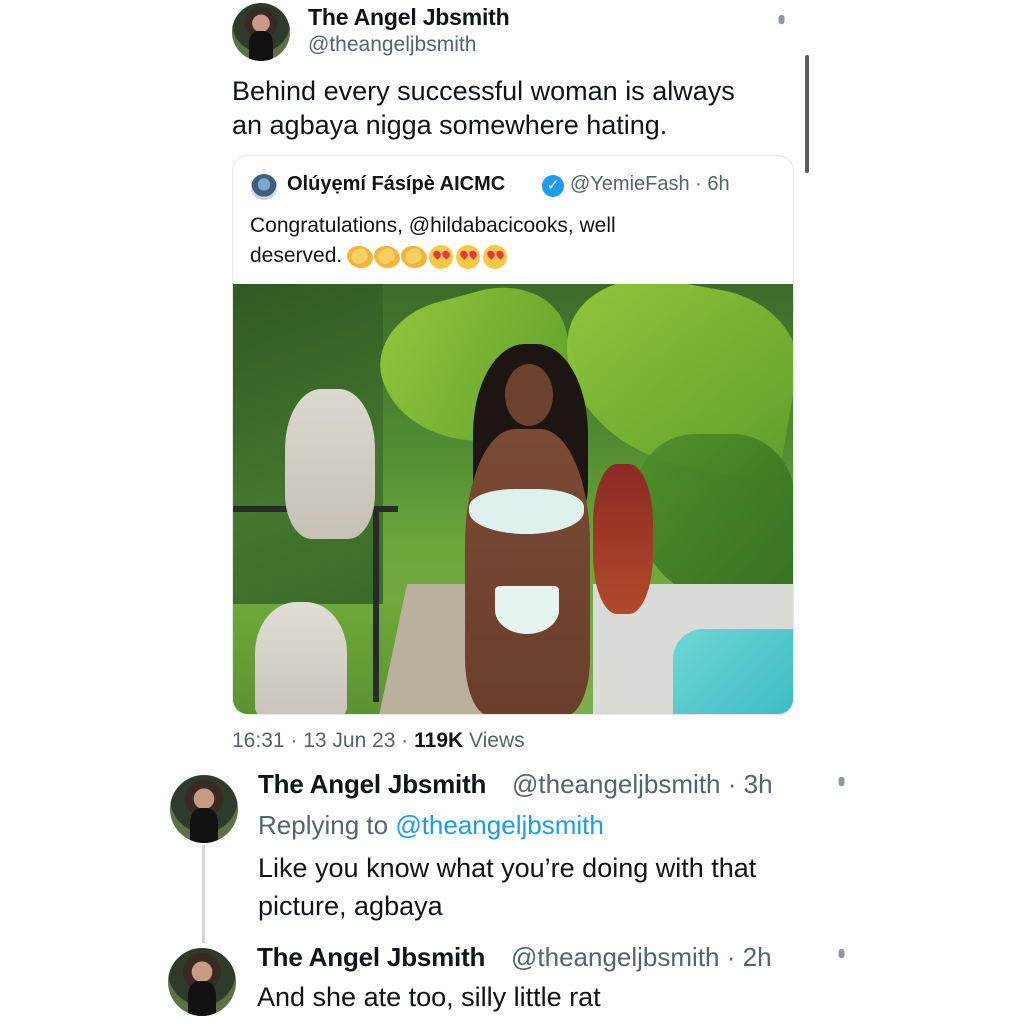 The image size is (1024, 1024). I want to click on replying-to: Replying to @theangeljbsmith, so click(431, 825).